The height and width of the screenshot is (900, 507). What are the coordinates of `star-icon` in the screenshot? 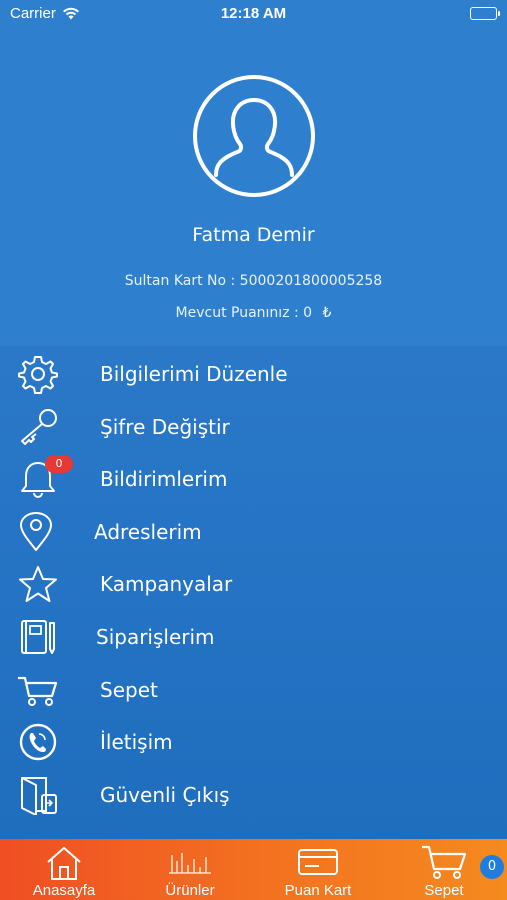 It's located at (38, 584).